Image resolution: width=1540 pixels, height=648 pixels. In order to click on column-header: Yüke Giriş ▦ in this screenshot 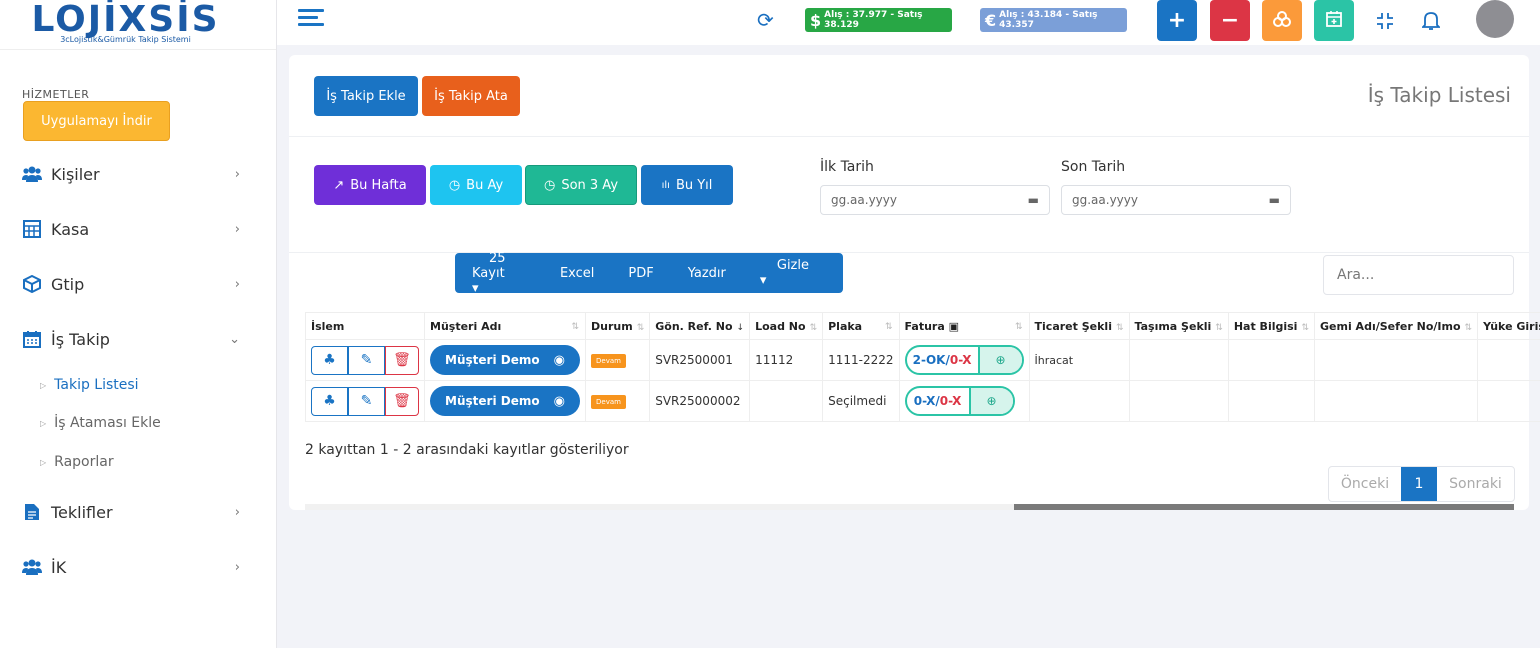, I will do `click(1508, 326)`.